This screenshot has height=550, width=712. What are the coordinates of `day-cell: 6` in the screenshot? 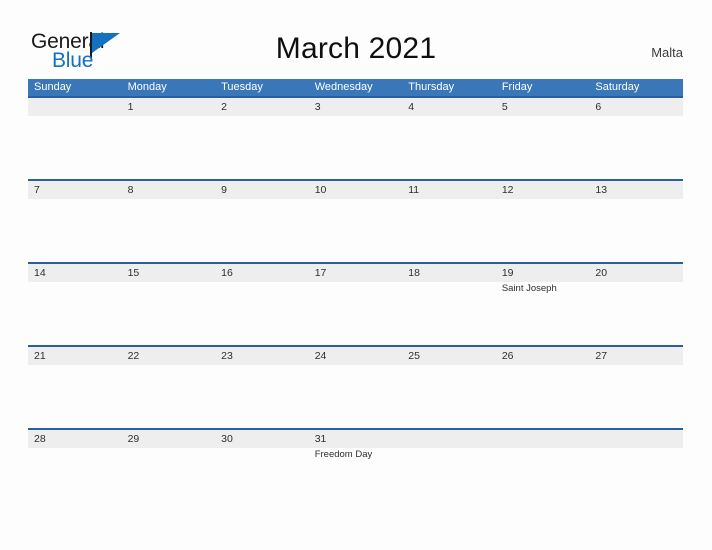 It's located at (636, 138).